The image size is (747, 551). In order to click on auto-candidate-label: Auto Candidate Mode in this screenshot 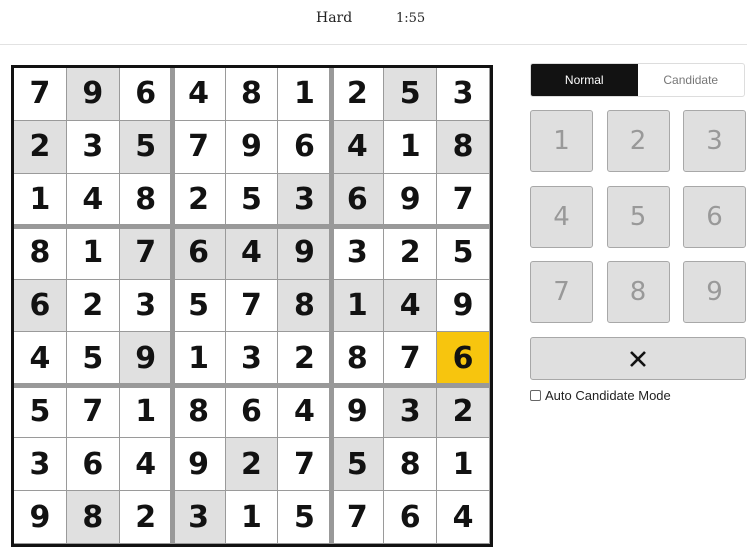, I will do `click(608, 395)`.